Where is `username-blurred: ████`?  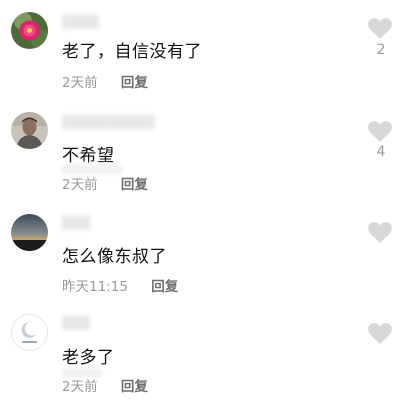
username-blurred: ████ is located at coordinates (80, 22).